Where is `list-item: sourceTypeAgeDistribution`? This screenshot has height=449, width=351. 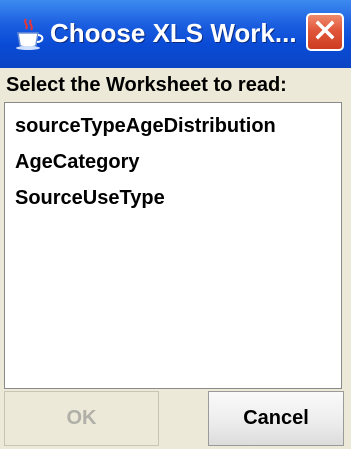
list-item: sourceTypeAgeDistribution is located at coordinates (173, 126).